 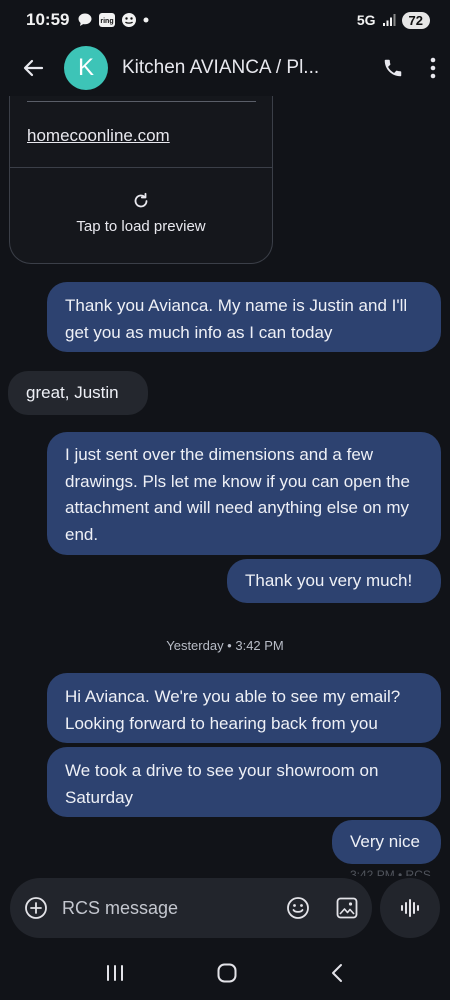 I want to click on link-preview-header: homecoonline.com, so click(x=141, y=132).